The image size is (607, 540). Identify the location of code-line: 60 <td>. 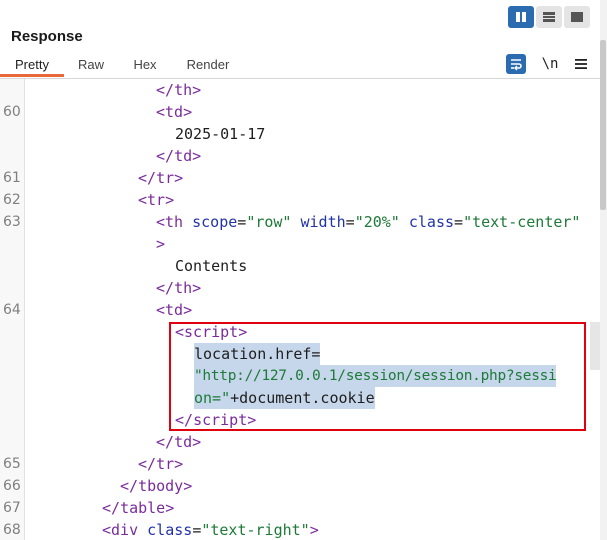
(98, 112).